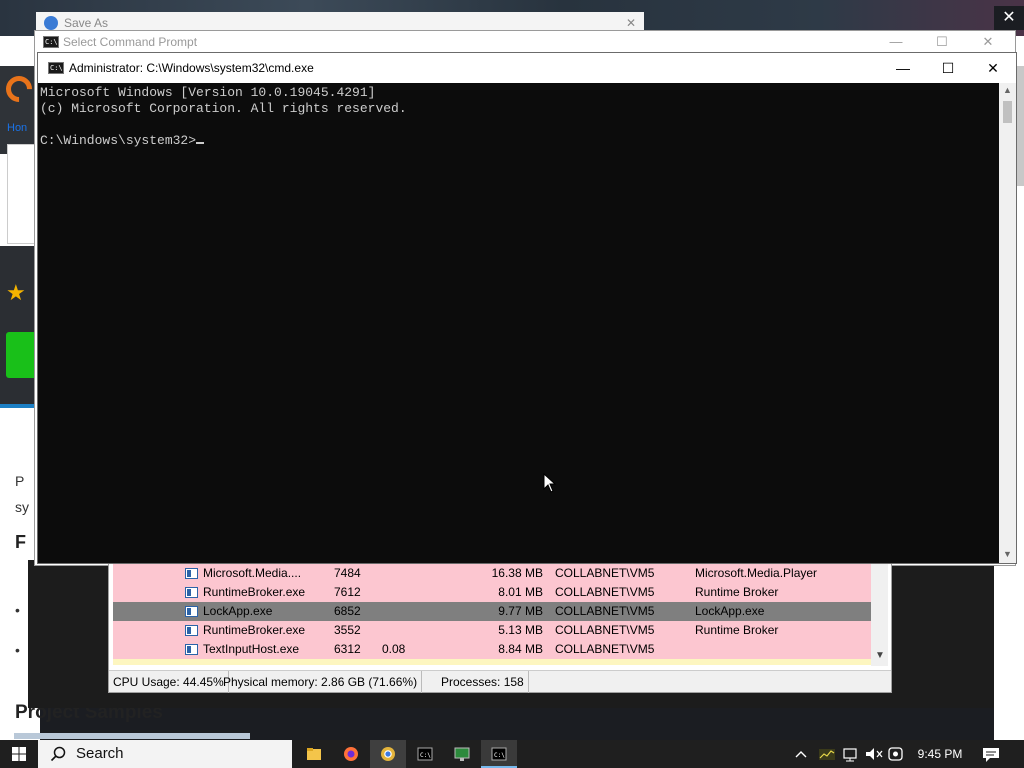  What do you see at coordinates (940, 754) in the screenshot?
I see `clock: 9:45 PM` at bounding box center [940, 754].